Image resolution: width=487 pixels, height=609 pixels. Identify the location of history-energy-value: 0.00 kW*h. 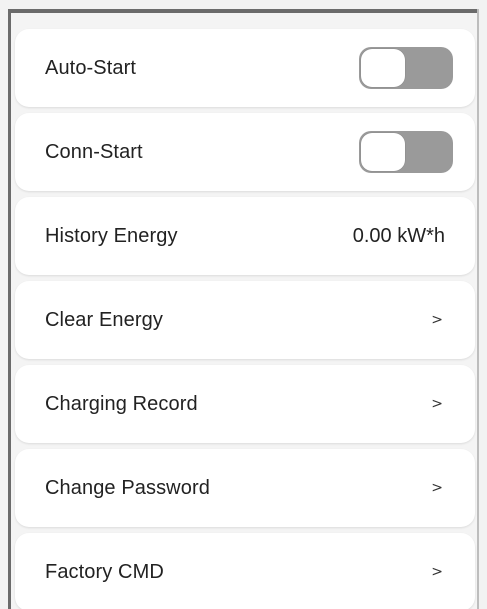
(398, 235).